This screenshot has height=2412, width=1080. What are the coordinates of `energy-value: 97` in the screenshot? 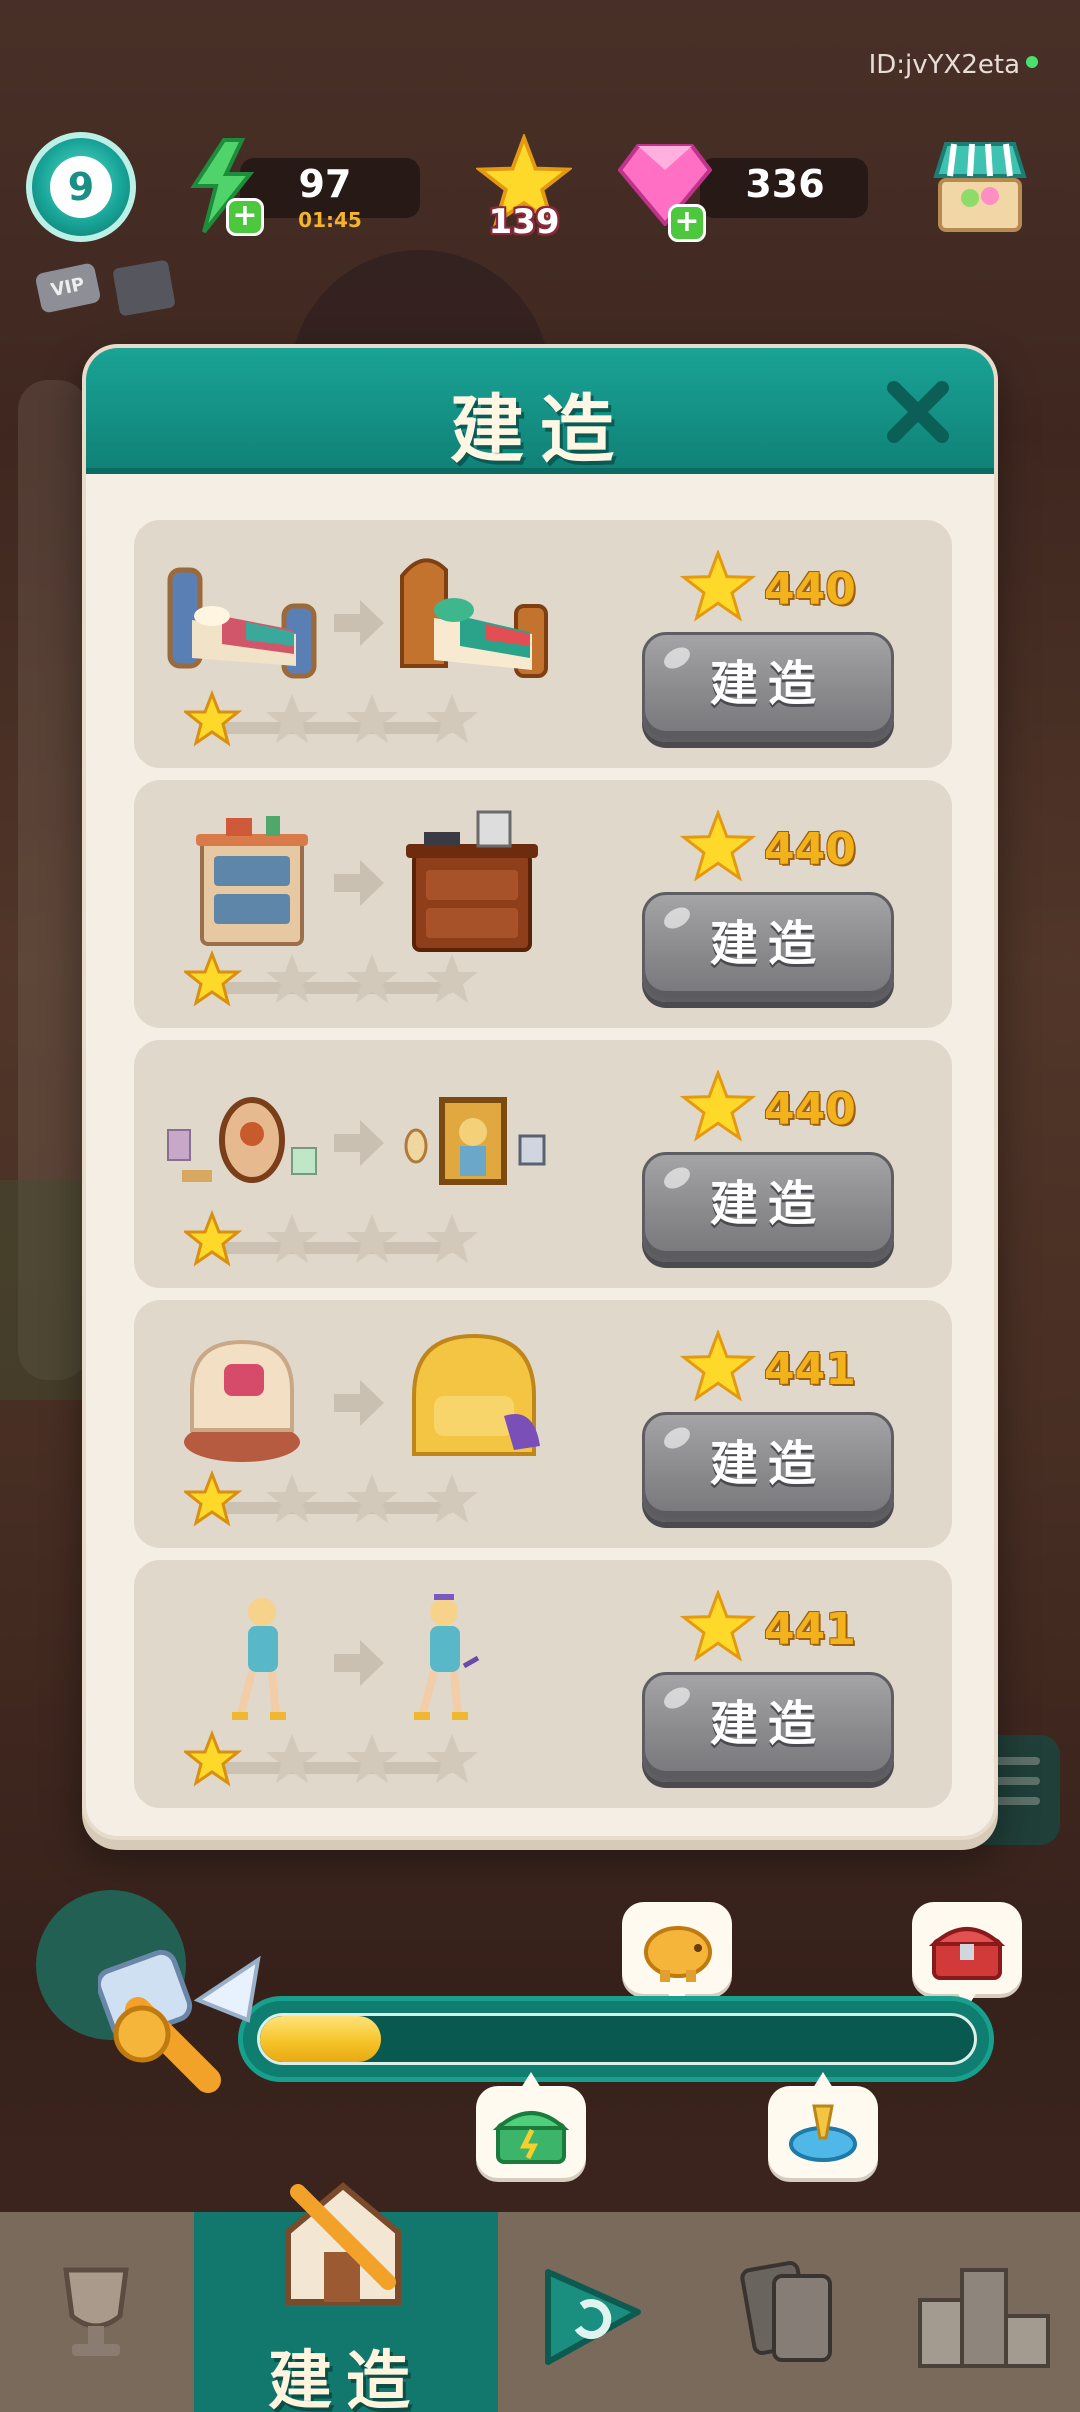 It's located at (325, 184).